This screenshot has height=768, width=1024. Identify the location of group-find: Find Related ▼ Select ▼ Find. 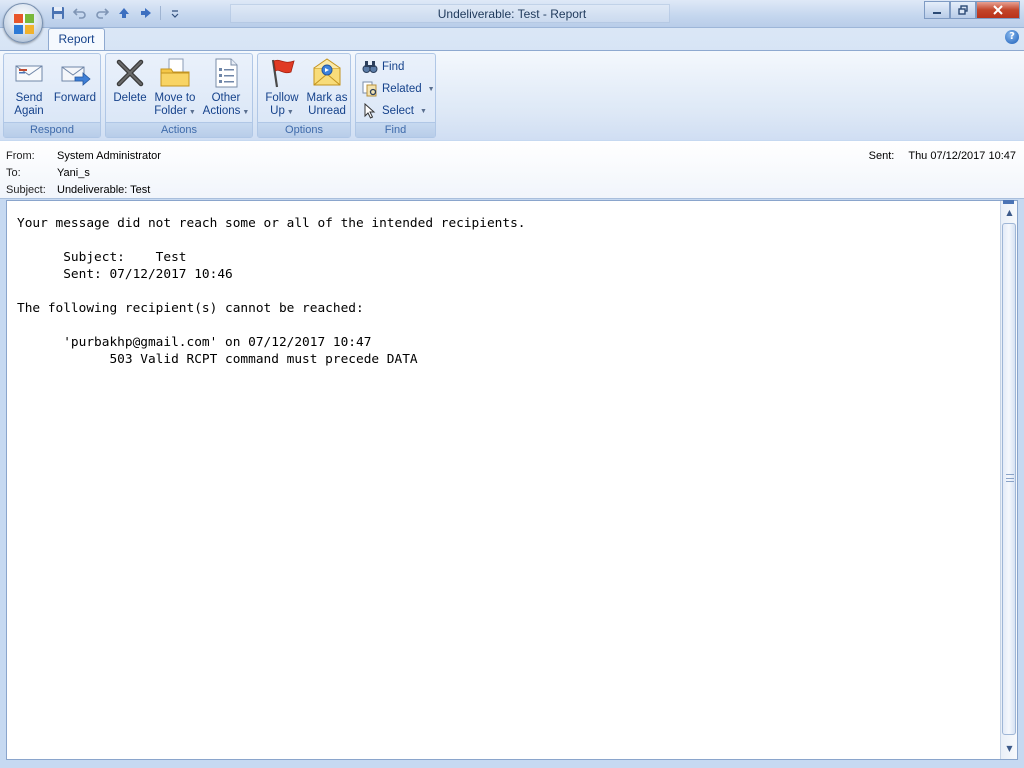
(395, 95).